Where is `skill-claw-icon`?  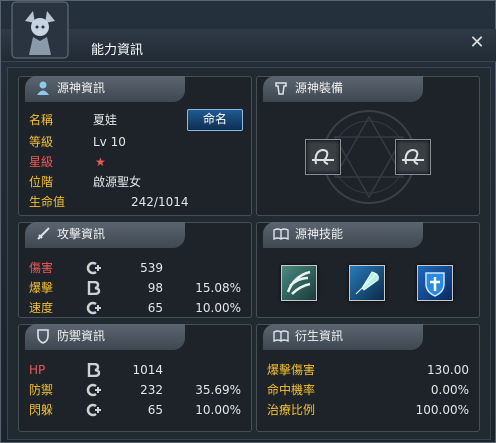
skill-claw-icon is located at coordinates (299, 283).